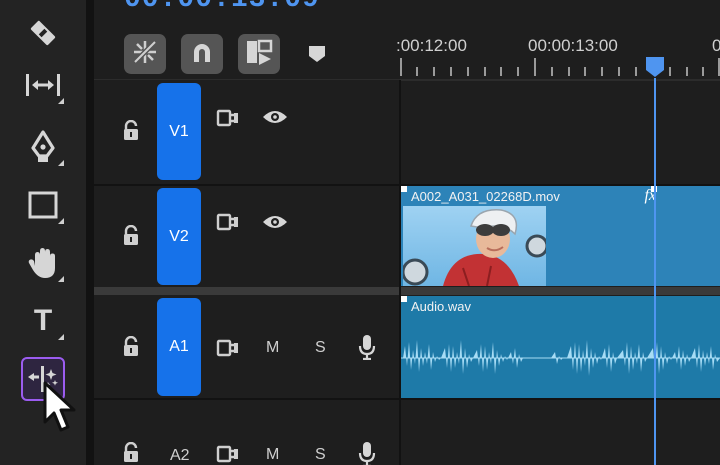  I want to click on magnet-icon, so click(202, 54).